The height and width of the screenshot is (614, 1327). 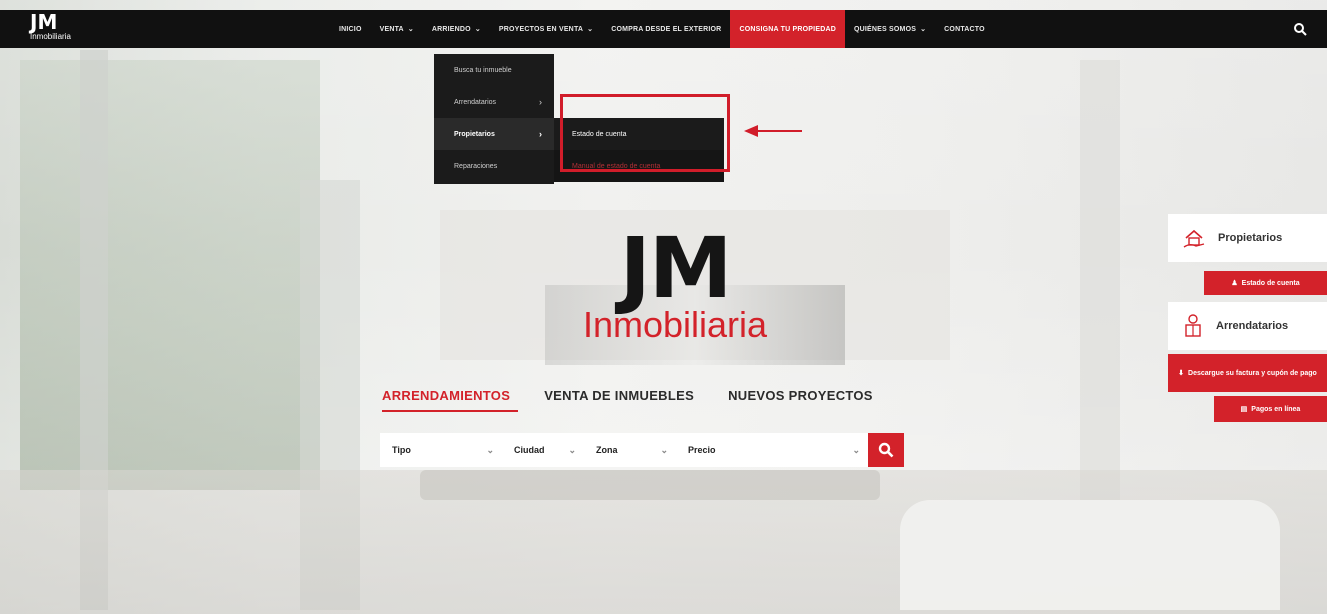 I want to click on logo-mark: JM, so click(x=44, y=22).